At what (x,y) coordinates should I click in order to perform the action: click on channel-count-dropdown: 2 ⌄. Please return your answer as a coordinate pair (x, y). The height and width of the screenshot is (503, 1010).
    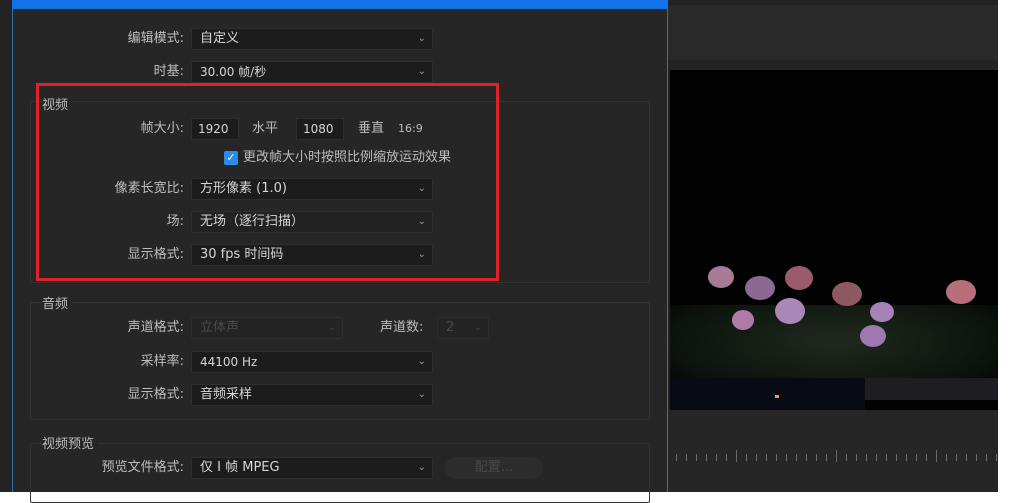
    Looking at the image, I should click on (463, 328).